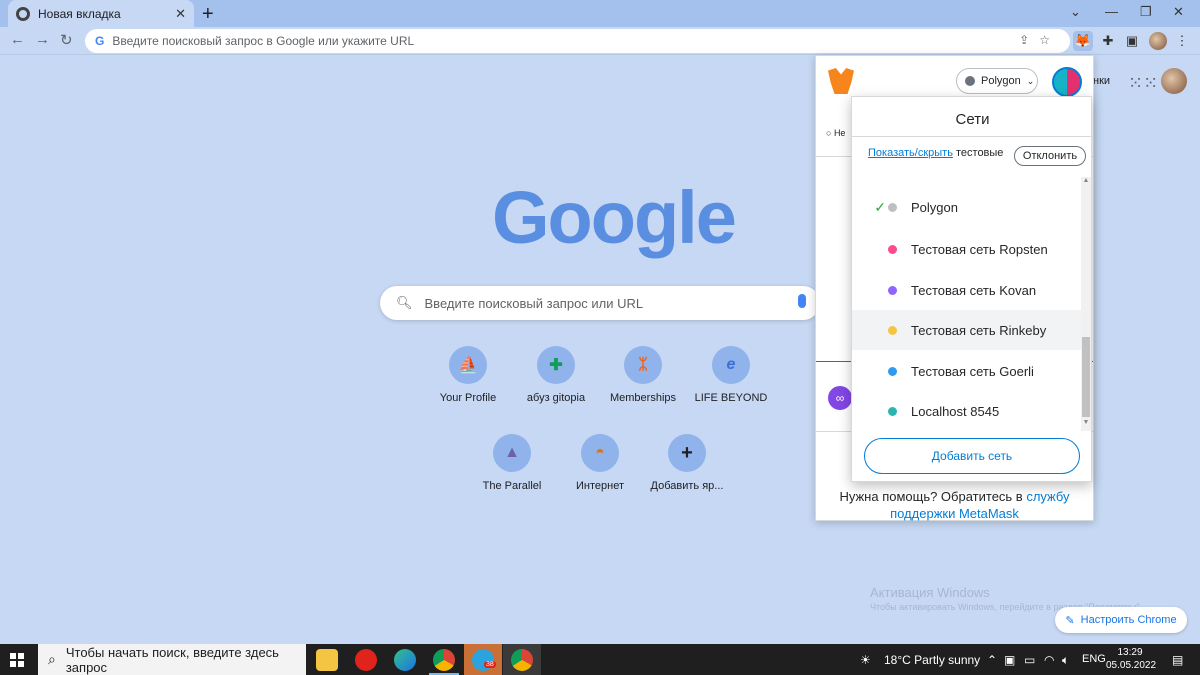 This screenshot has height=675, width=1200. What do you see at coordinates (1086, 377) in the screenshot?
I see `scrollbar-thumb` at bounding box center [1086, 377].